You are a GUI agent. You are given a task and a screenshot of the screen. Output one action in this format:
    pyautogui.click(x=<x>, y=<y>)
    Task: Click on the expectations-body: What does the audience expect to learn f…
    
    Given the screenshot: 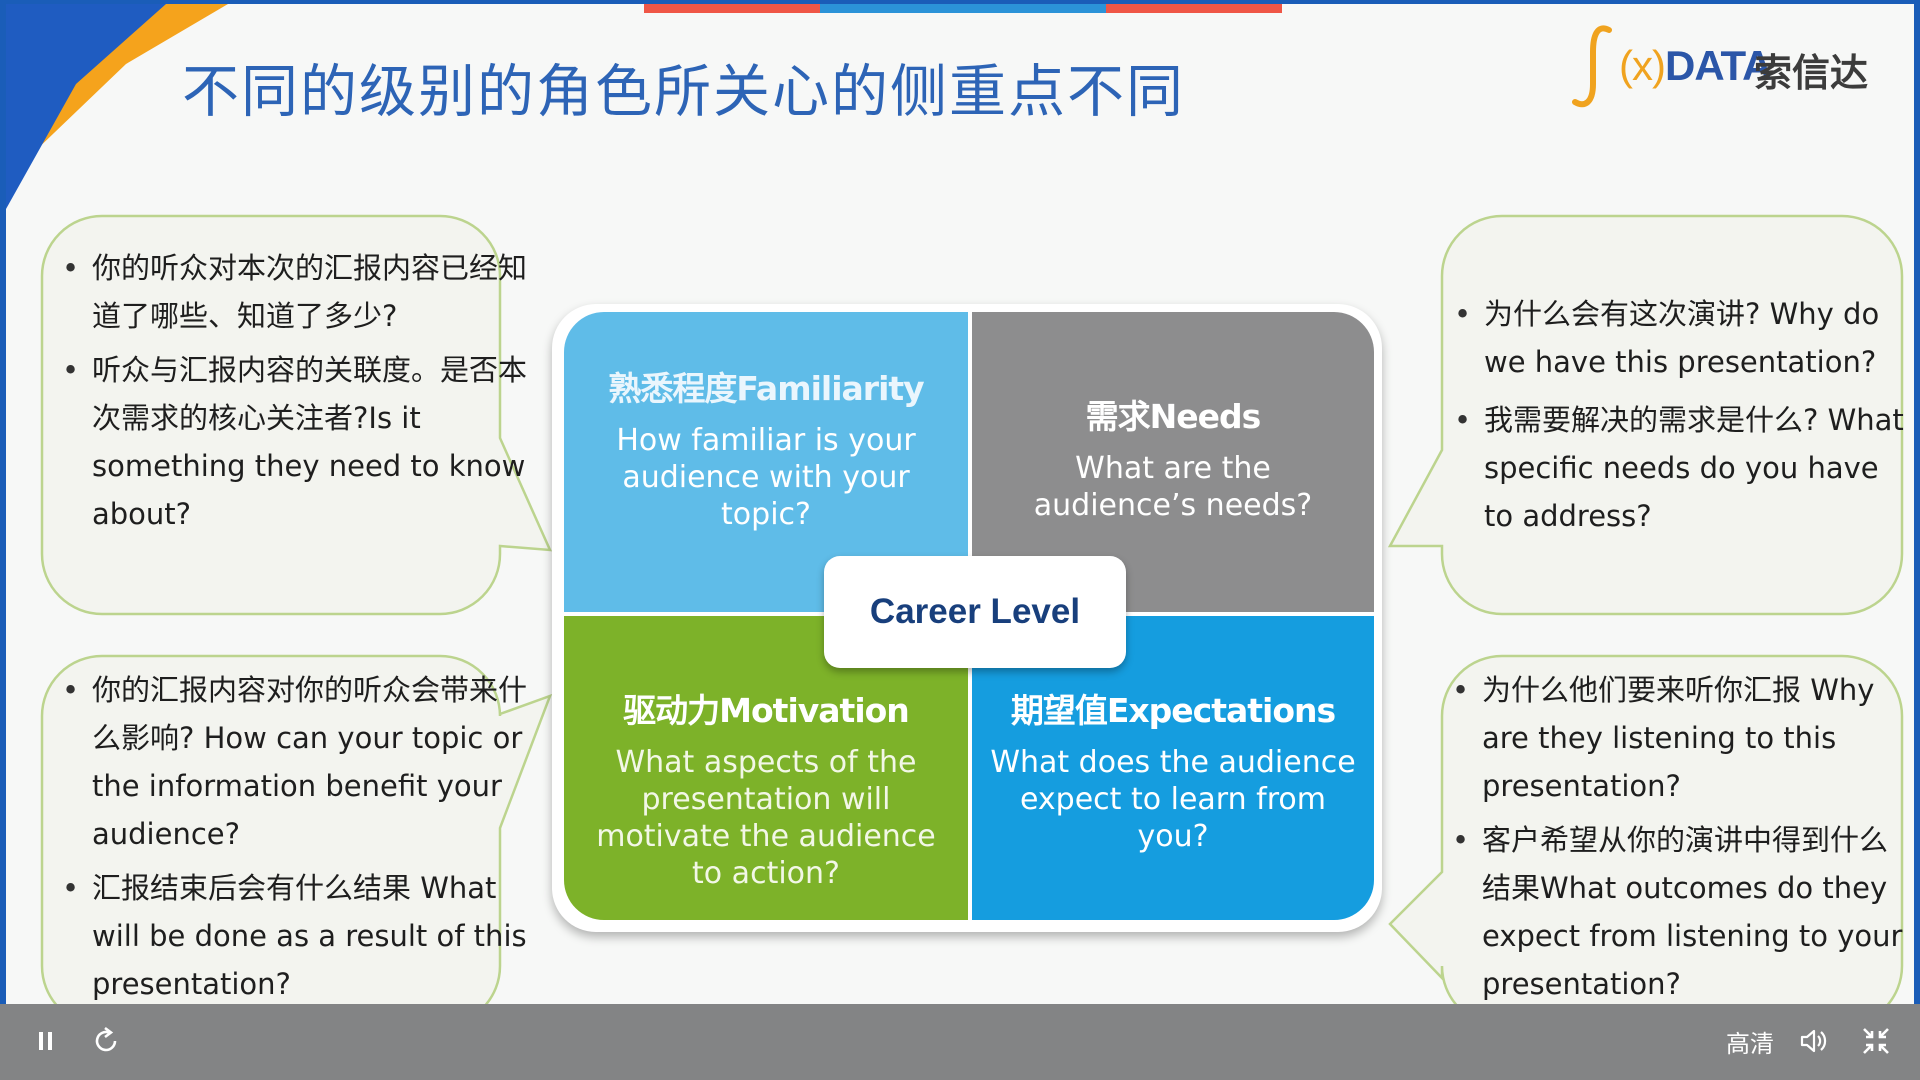 What is the action you would take?
    pyautogui.click(x=1173, y=799)
    